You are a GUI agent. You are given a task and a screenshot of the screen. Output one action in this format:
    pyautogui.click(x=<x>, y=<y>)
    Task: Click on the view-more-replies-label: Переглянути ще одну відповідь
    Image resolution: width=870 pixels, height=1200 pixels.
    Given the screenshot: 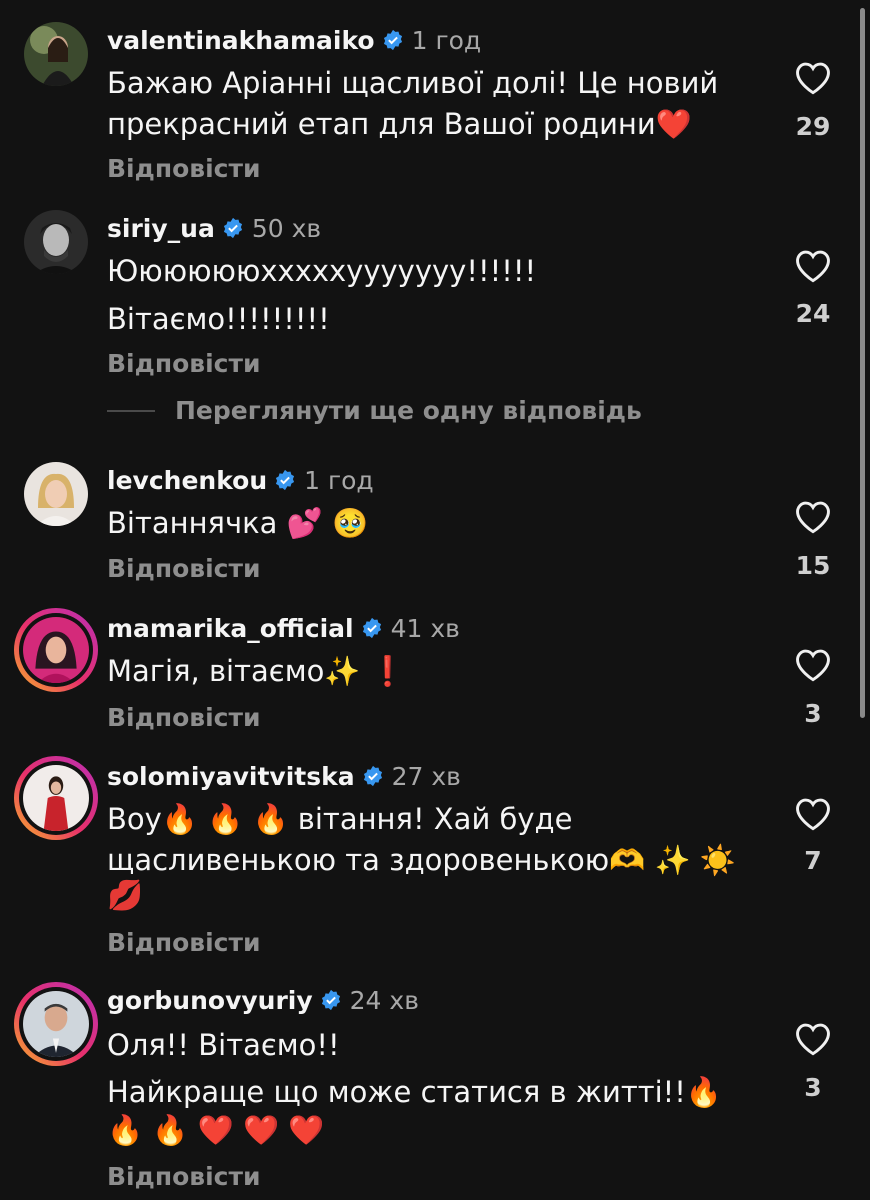 What is the action you would take?
    pyautogui.click(x=408, y=410)
    